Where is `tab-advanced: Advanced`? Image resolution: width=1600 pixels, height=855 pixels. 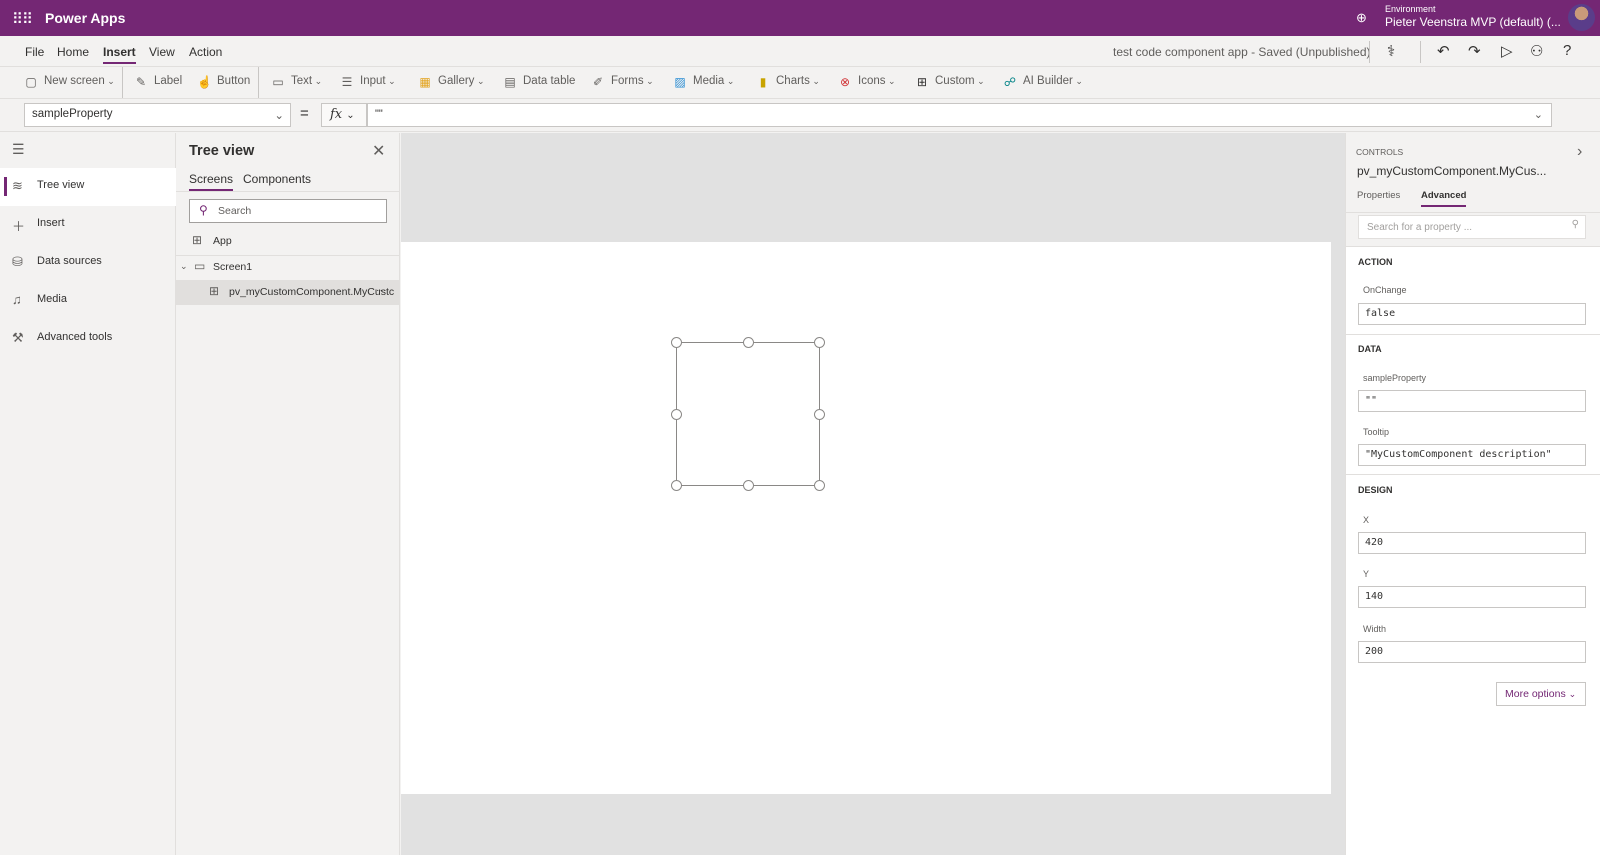 tab-advanced: Advanced is located at coordinates (1444, 198).